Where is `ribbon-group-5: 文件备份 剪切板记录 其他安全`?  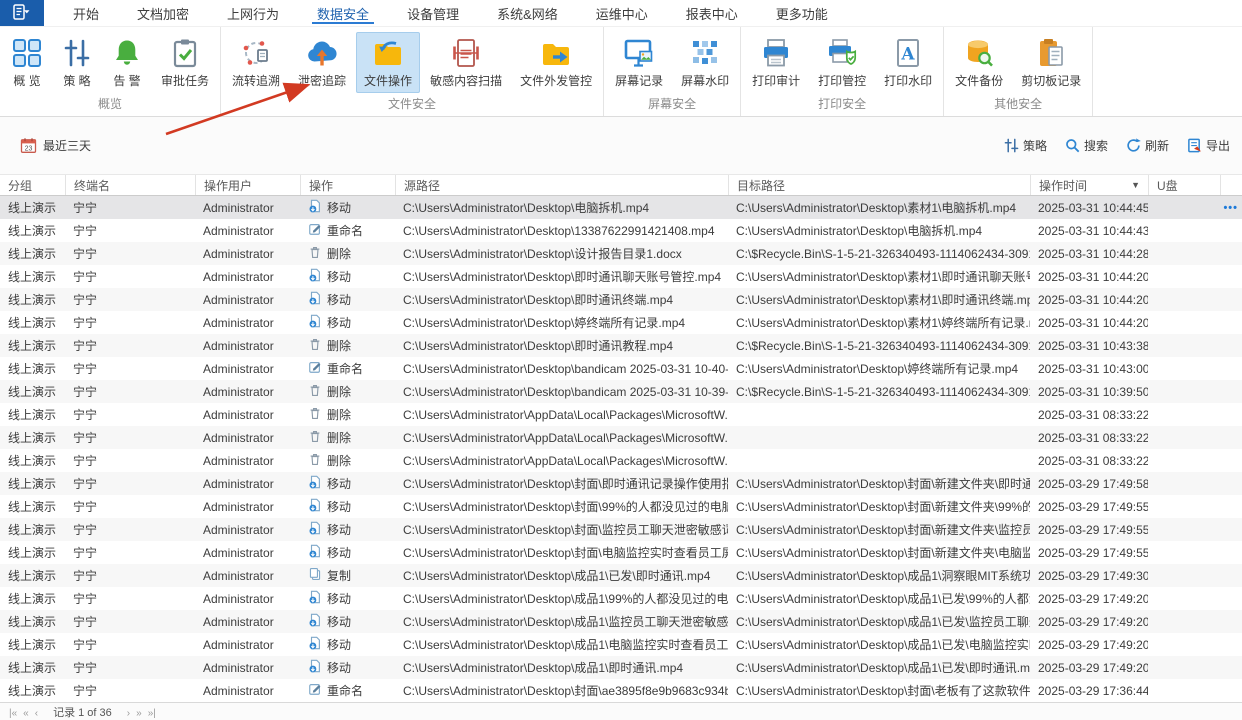
ribbon-group-5: 文件备份 剪切板记录 其他安全 is located at coordinates (1019, 71).